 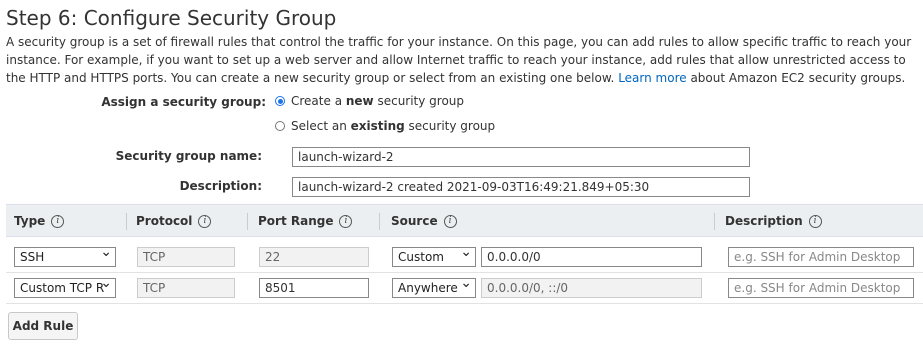 I want to click on create-new-radio, so click(x=280, y=101).